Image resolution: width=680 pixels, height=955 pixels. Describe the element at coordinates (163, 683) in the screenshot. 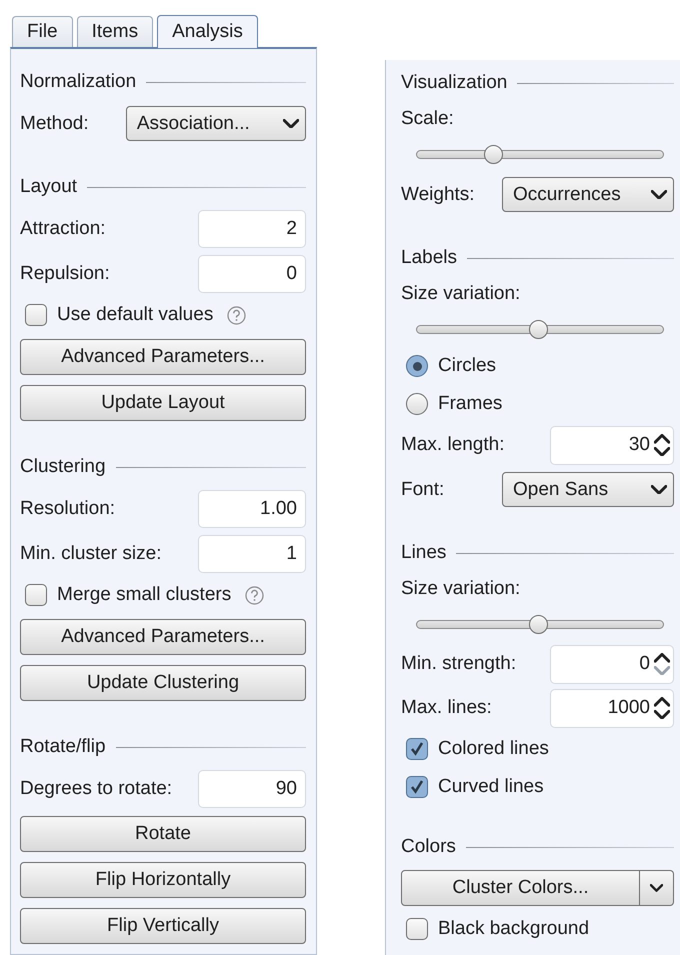

I see `push-button: Update Clustering` at that location.